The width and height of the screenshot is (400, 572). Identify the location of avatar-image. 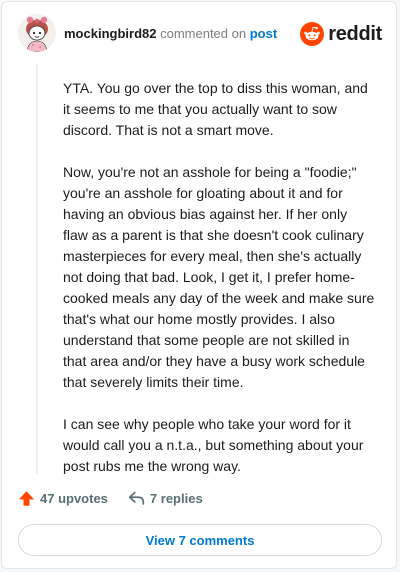
(37, 33).